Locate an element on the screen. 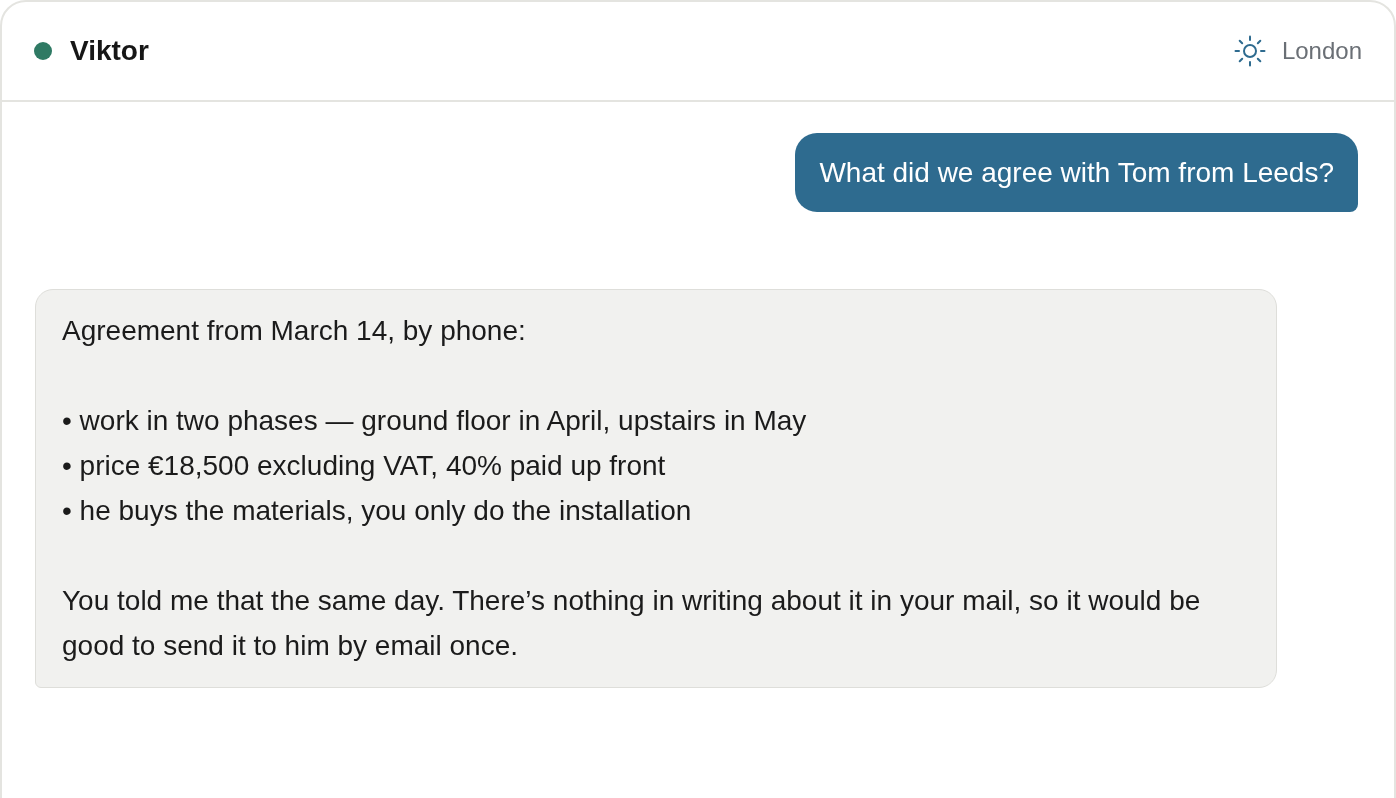 The image size is (1396, 798). bullet-item: • he buys the materials, you only do the installation is located at coordinates (377, 511).